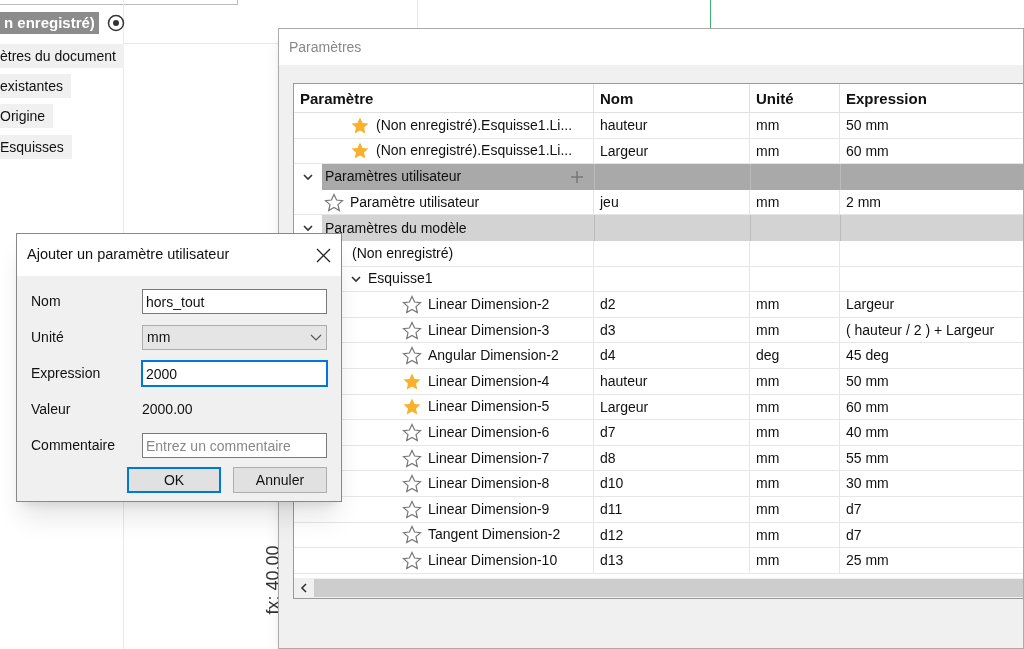 The height and width of the screenshot is (649, 1024). I want to click on input-field: hors_tout, so click(234, 301).